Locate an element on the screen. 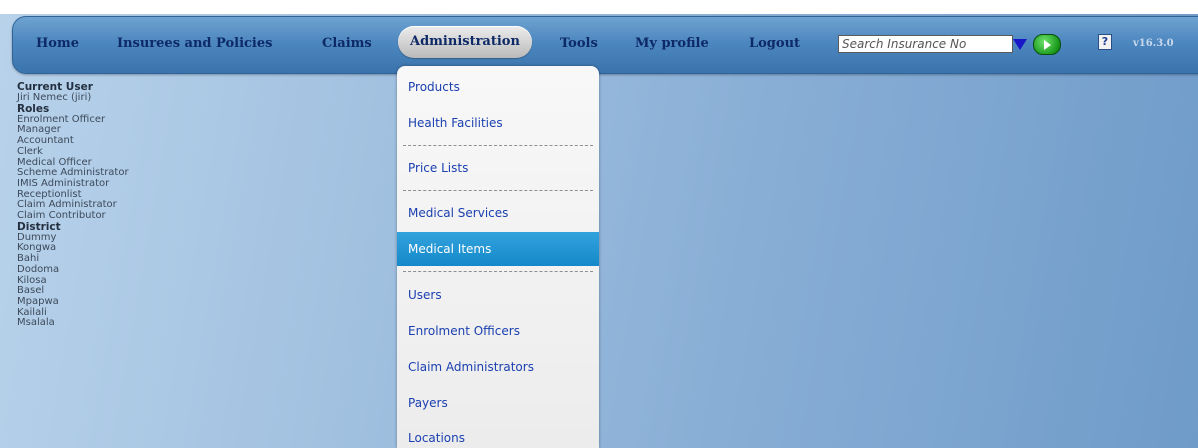 The width and height of the screenshot is (1198, 448). district-item: Dodoma is located at coordinates (38, 269).